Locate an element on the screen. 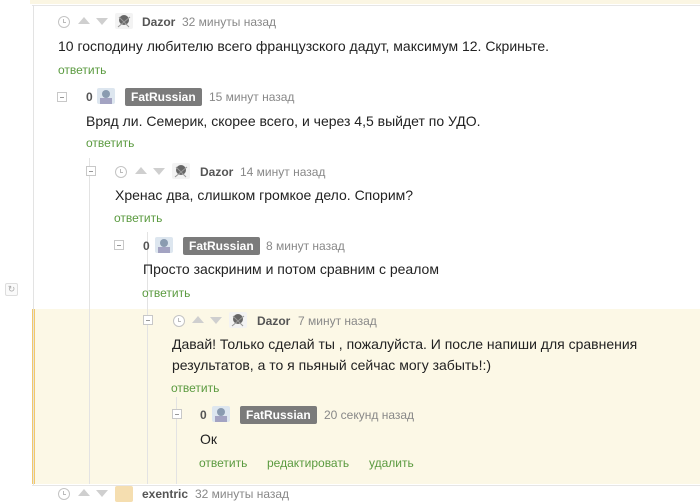 The height and width of the screenshot is (502, 700). comment-time: 20 секунд назад is located at coordinates (369, 415).